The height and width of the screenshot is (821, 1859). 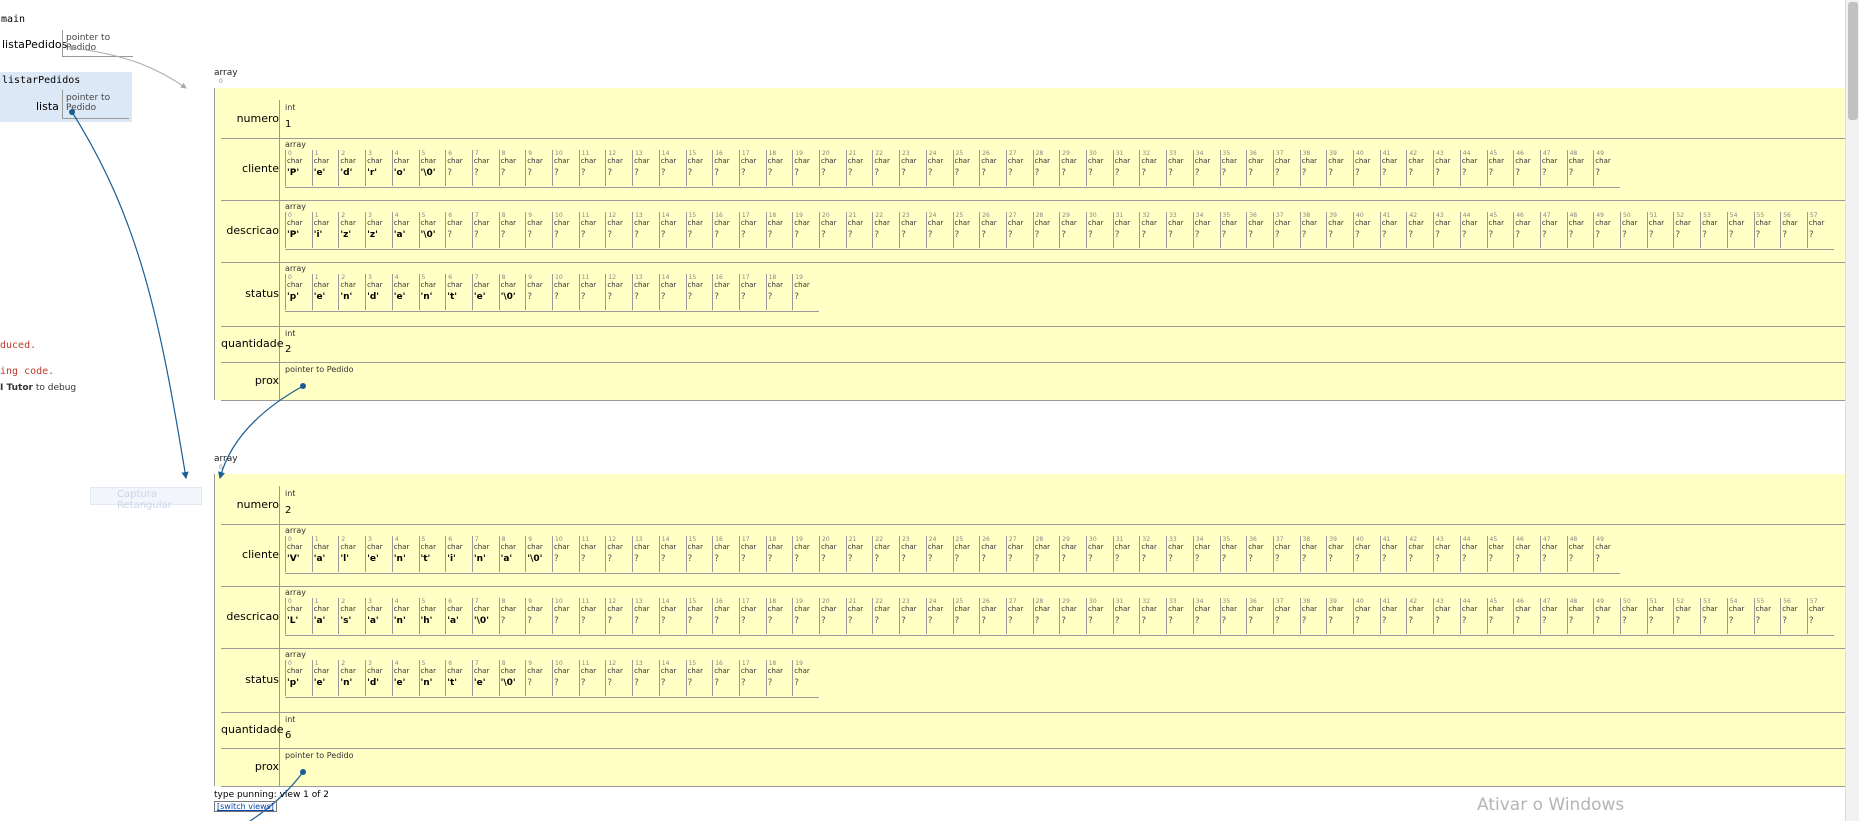 What do you see at coordinates (1364, 616) in the screenshot?
I see `char-cell: 40 char?` at bounding box center [1364, 616].